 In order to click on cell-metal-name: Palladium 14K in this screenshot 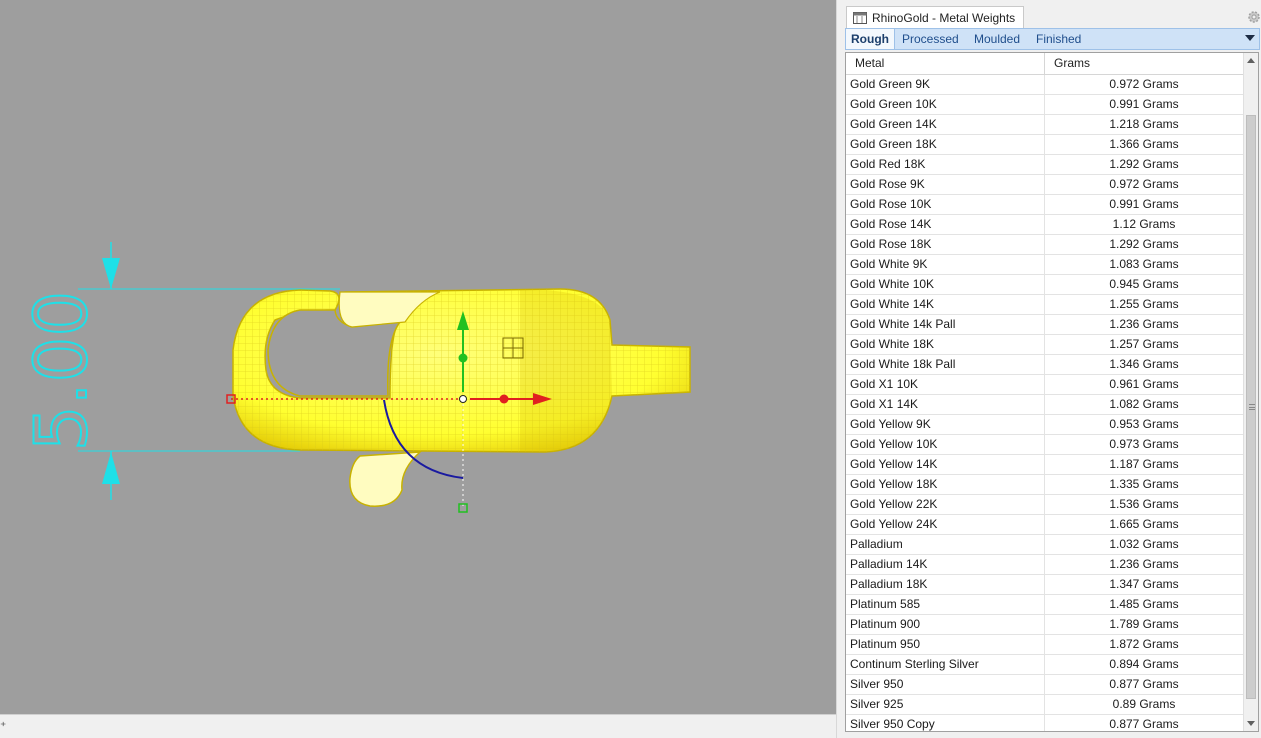, I will do `click(945, 564)`.